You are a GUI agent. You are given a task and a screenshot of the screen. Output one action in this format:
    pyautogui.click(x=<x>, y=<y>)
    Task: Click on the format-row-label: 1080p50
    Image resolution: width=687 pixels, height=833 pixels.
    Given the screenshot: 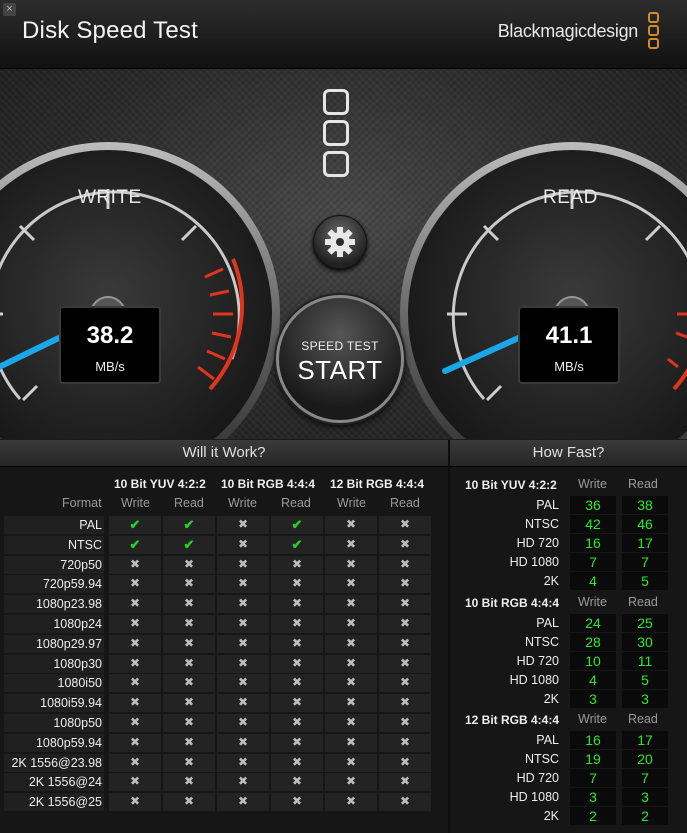 What is the action you would take?
    pyautogui.click(x=77, y=723)
    